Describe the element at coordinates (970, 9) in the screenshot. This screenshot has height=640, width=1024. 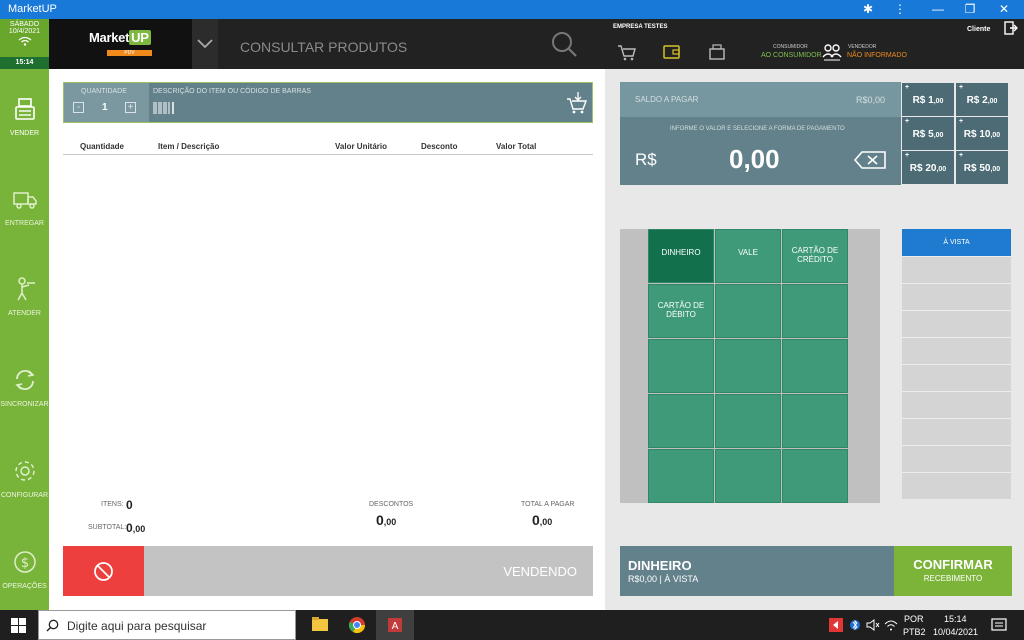
I see `restore-button: ❐` at that location.